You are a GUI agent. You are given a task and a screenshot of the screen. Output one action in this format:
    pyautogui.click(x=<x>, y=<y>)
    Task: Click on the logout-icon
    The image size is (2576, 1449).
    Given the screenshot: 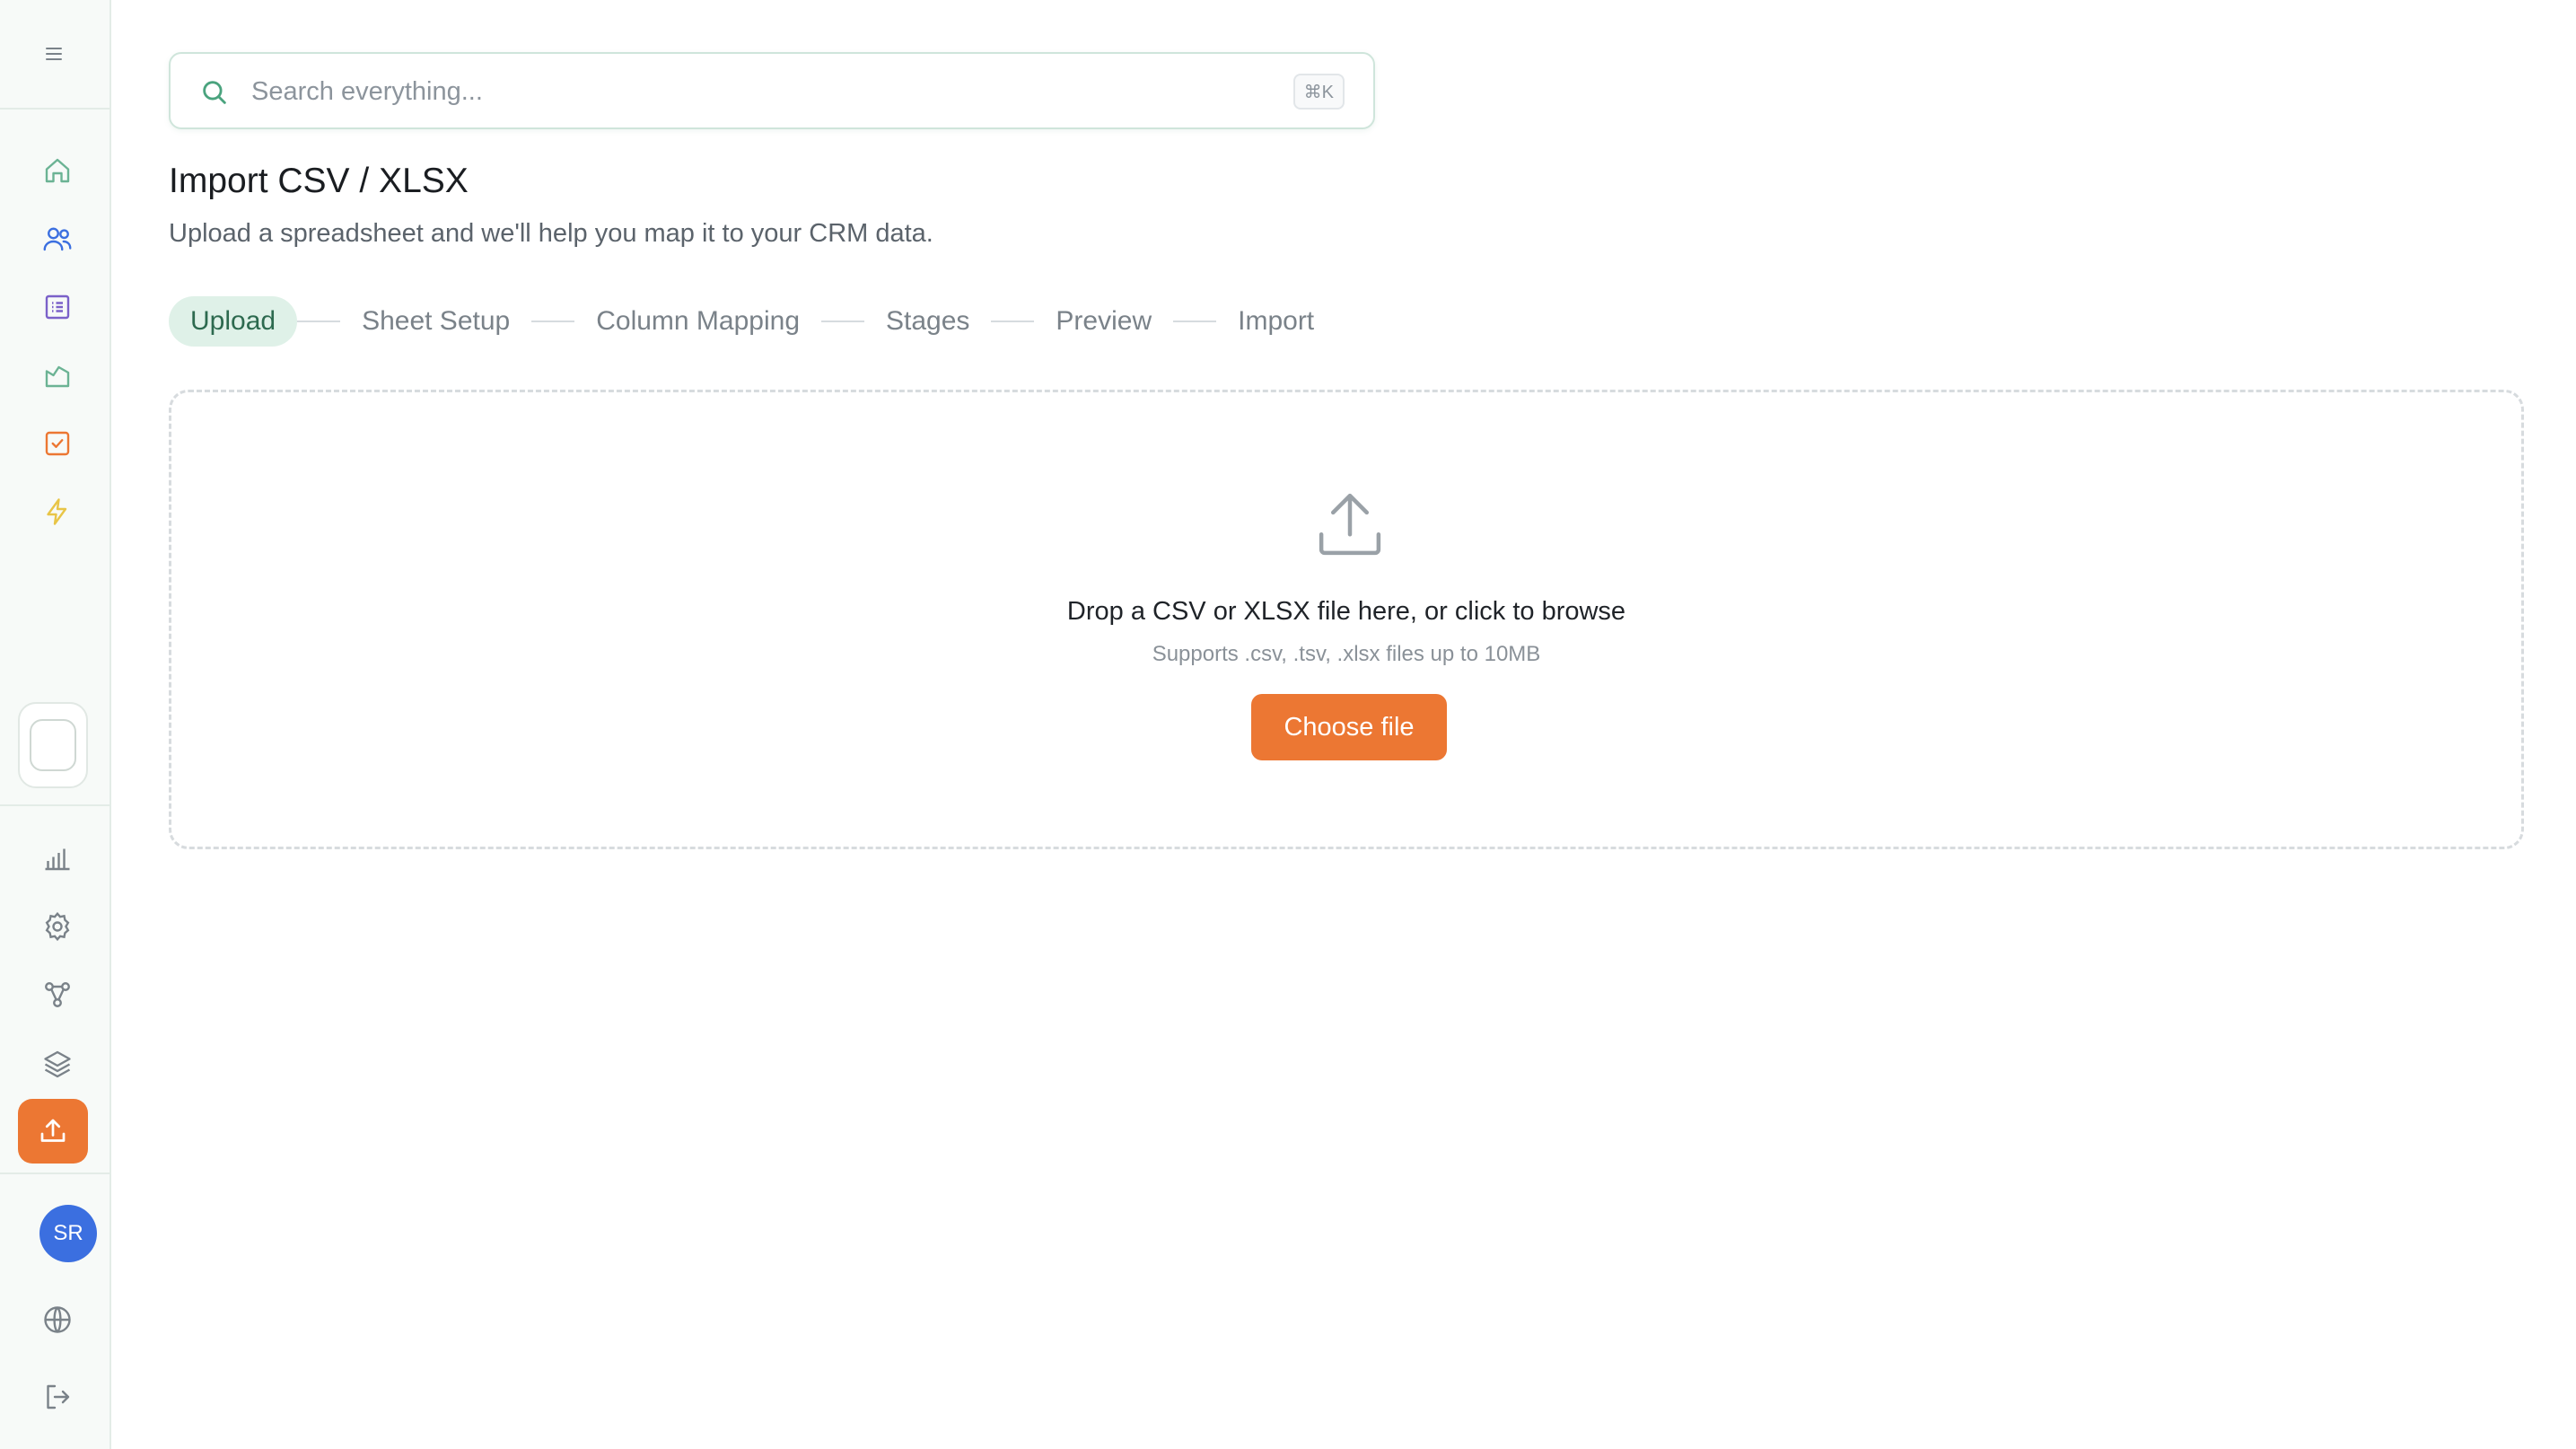 What is the action you would take?
    pyautogui.click(x=57, y=1397)
    